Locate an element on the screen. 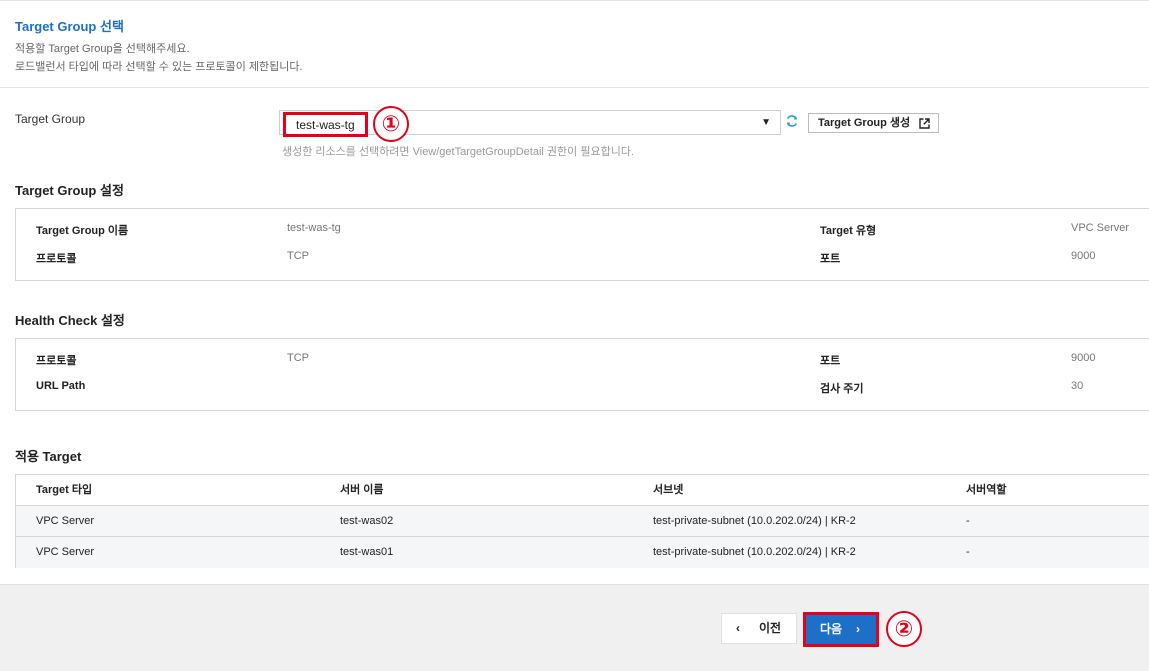 Image resolution: width=1149 pixels, height=671 pixels. hc-protocol-value: TCP is located at coordinates (298, 358).